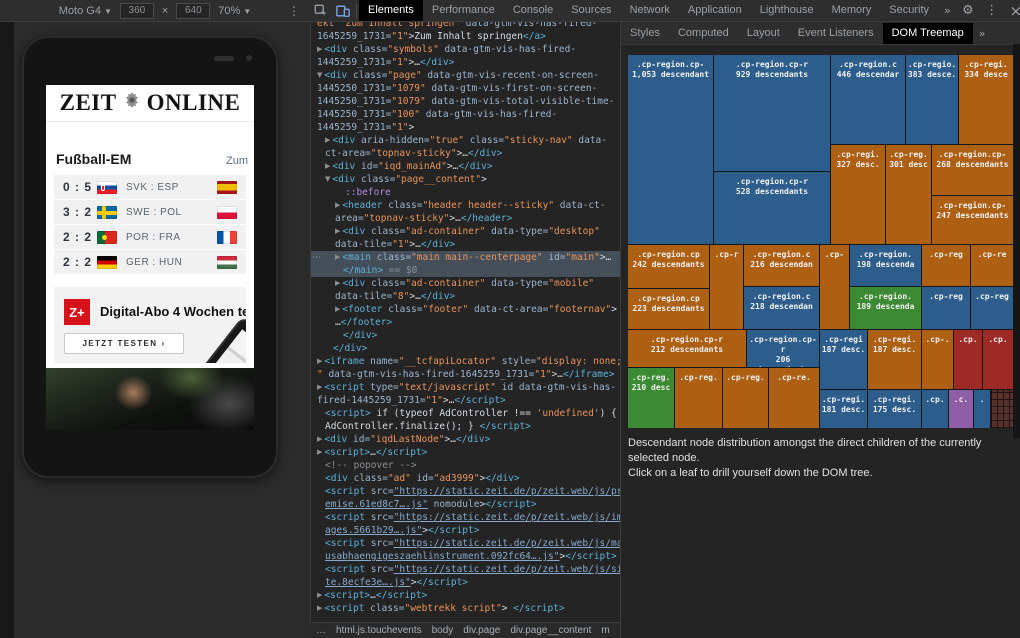 The image size is (1020, 638). I want to click on code-line: 1445259_1731="1">, so click(465, 127).